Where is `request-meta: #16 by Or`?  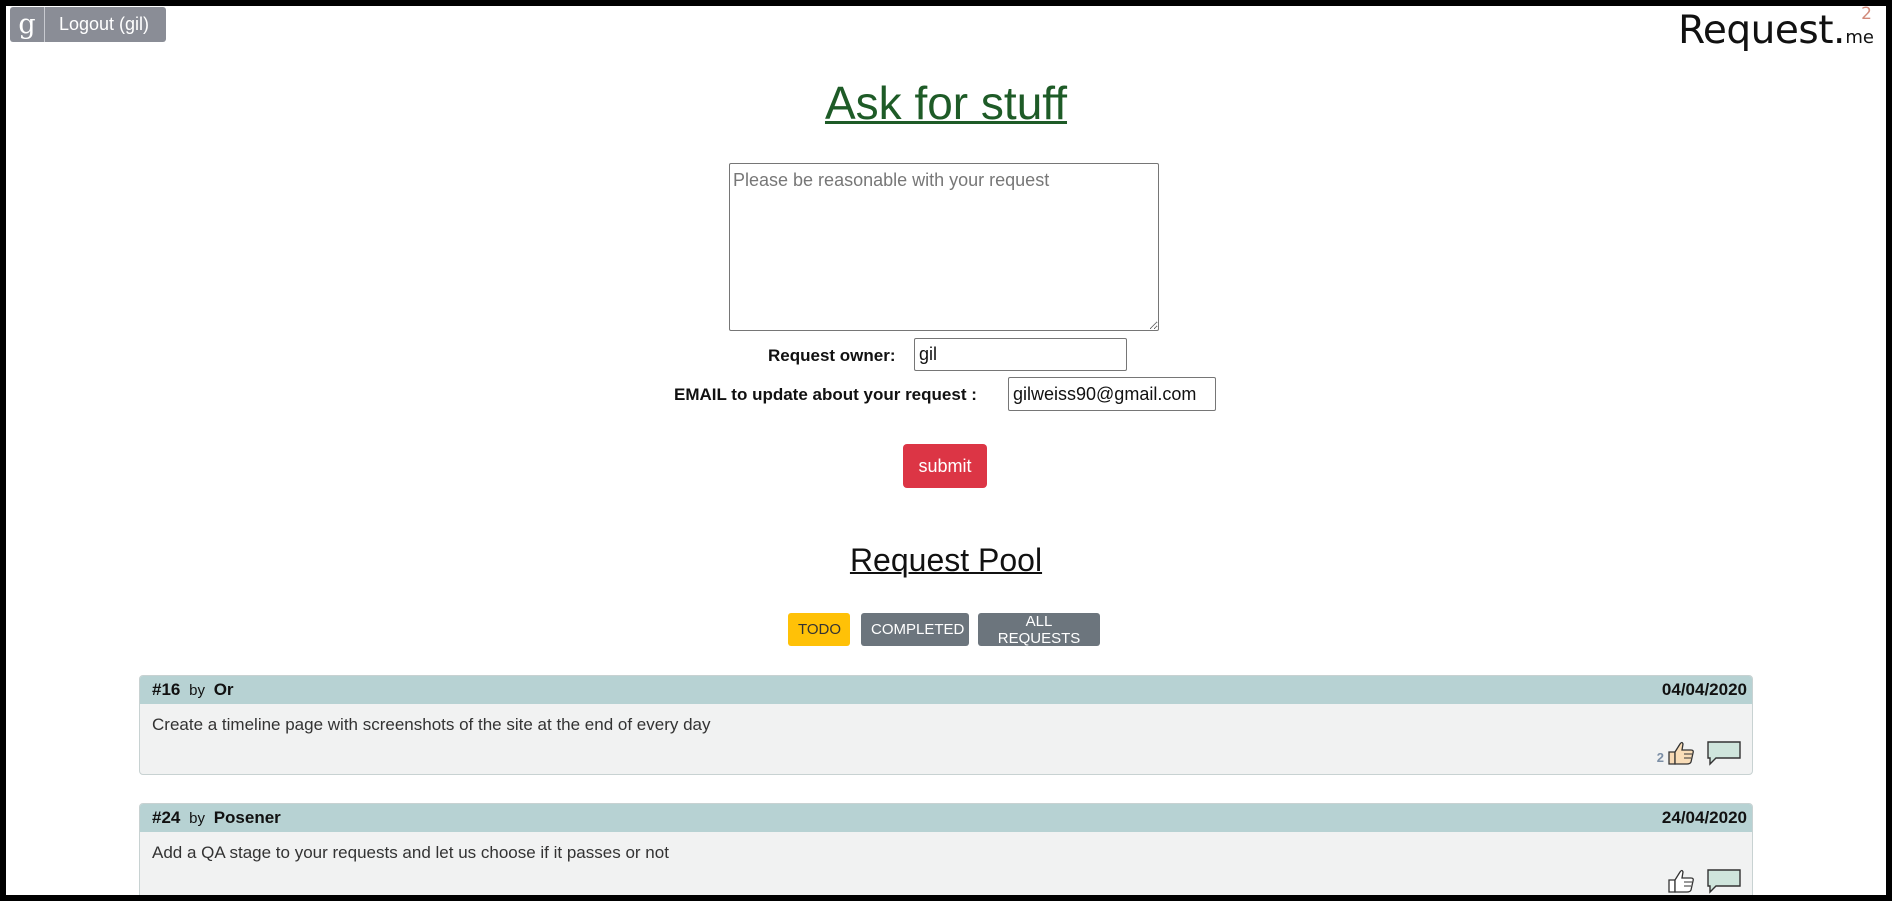
request-meta: #16 by Or is located at coordinates (193, 690).